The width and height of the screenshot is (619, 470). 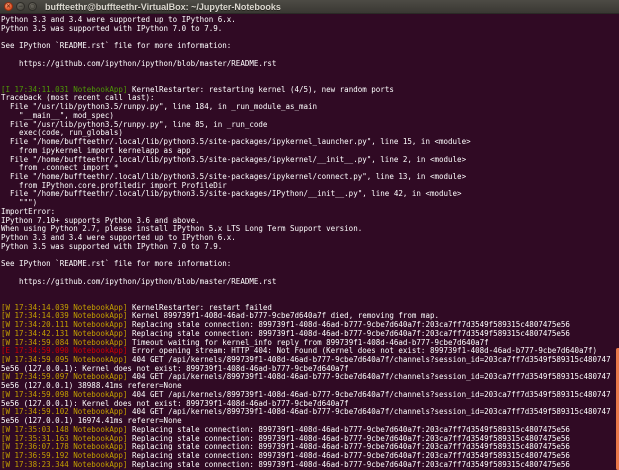 I want to click on maximize-button: ○, so click(x=32, y=6).